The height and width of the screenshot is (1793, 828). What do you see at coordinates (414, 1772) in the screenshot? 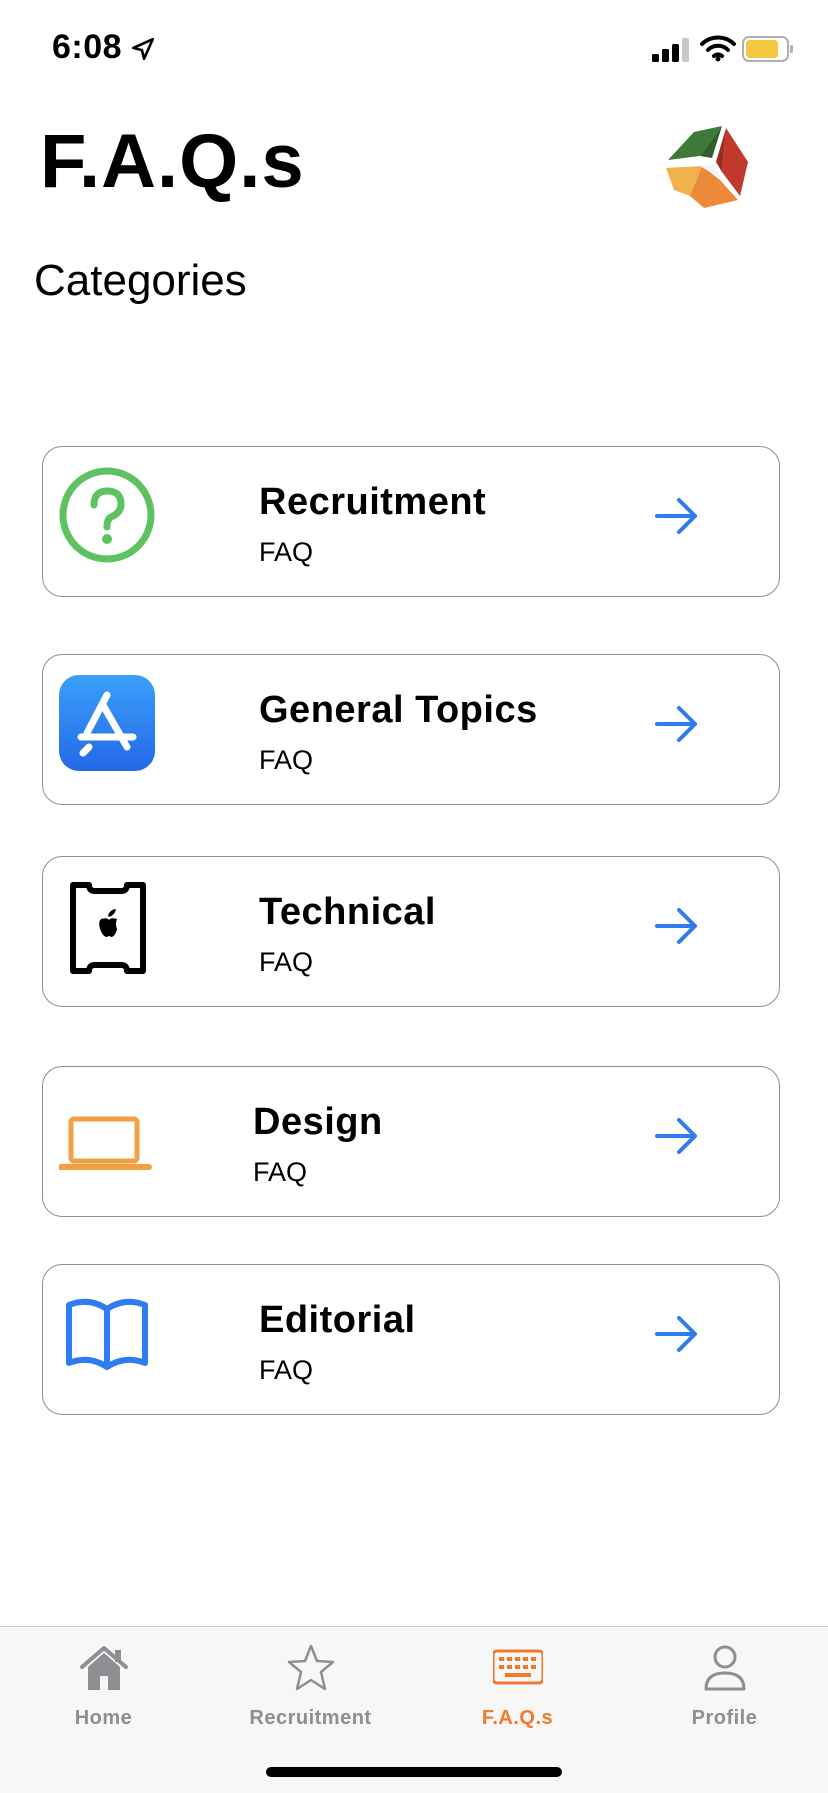
I see `home-indicator` at bounding box center [414, 1772].